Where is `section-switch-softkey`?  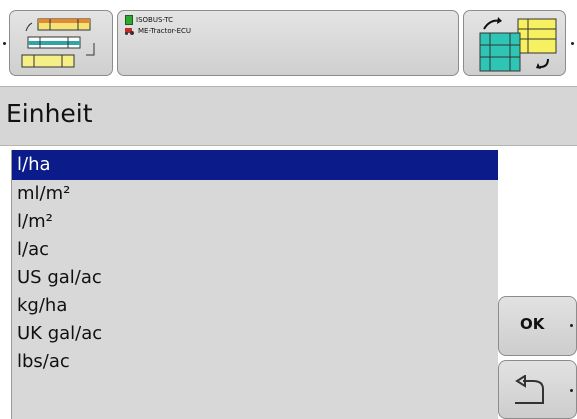
section-switch-softkey is located at coordinates (514, 43).